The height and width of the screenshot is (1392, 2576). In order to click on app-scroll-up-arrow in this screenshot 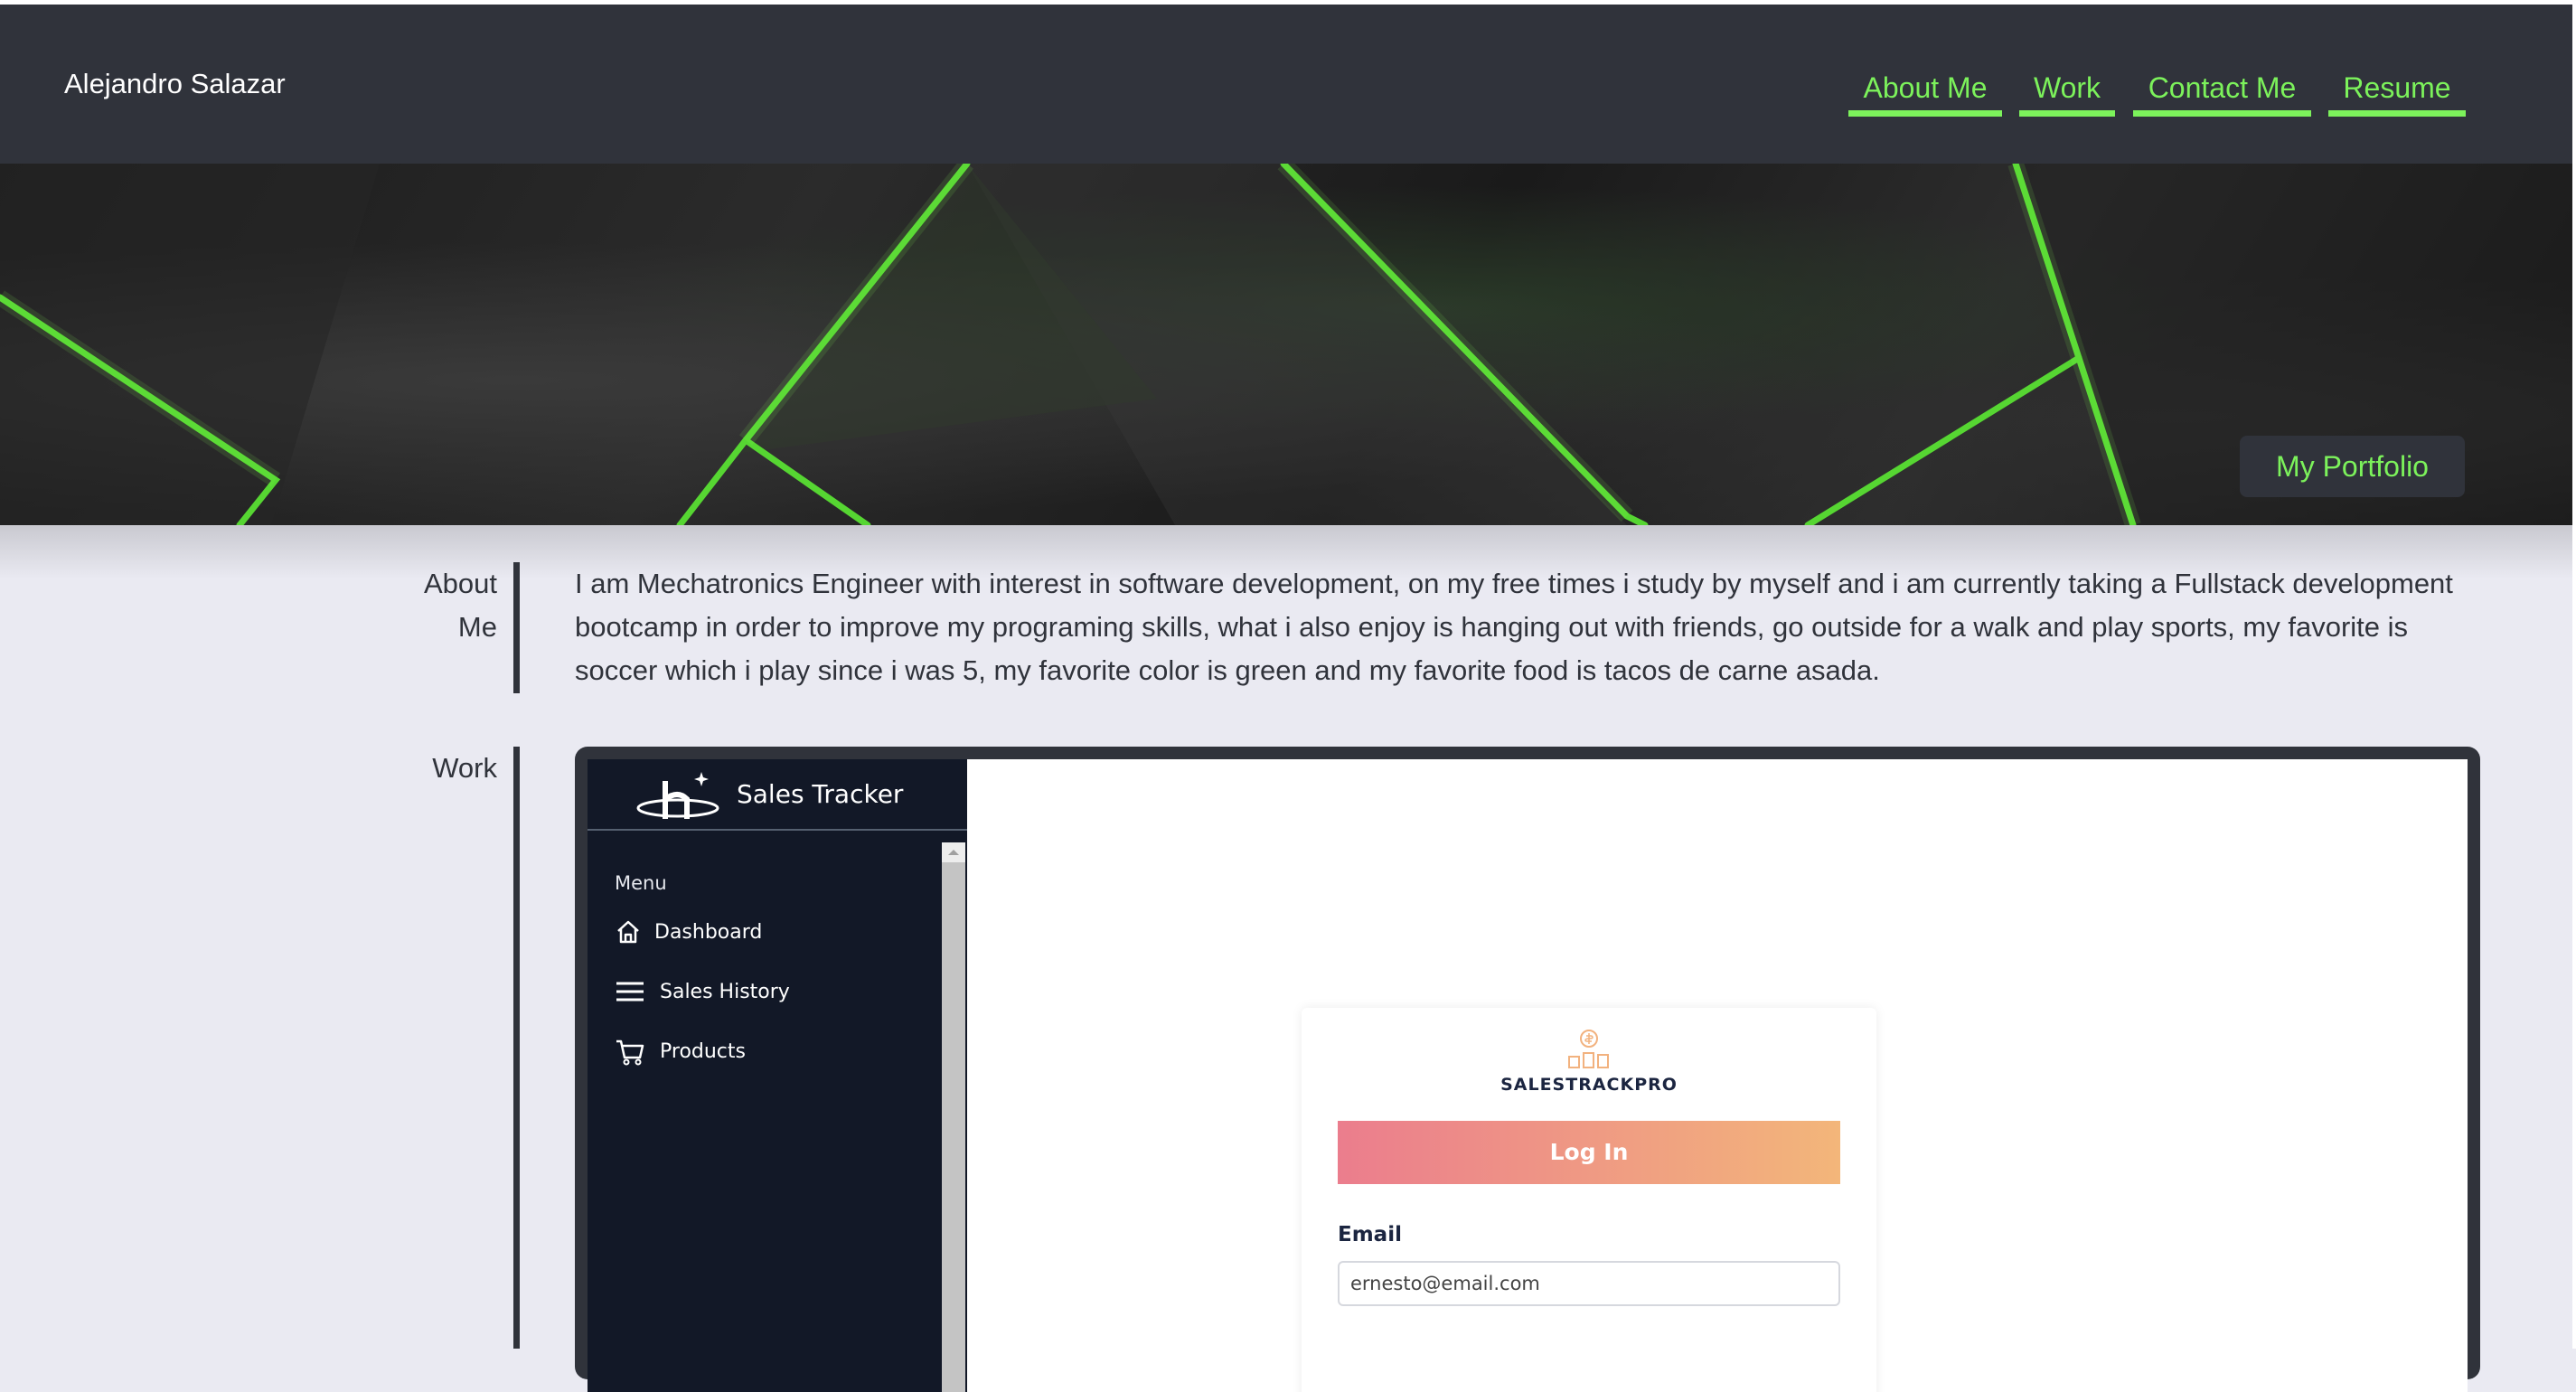, I will do `click(954, 852)`.